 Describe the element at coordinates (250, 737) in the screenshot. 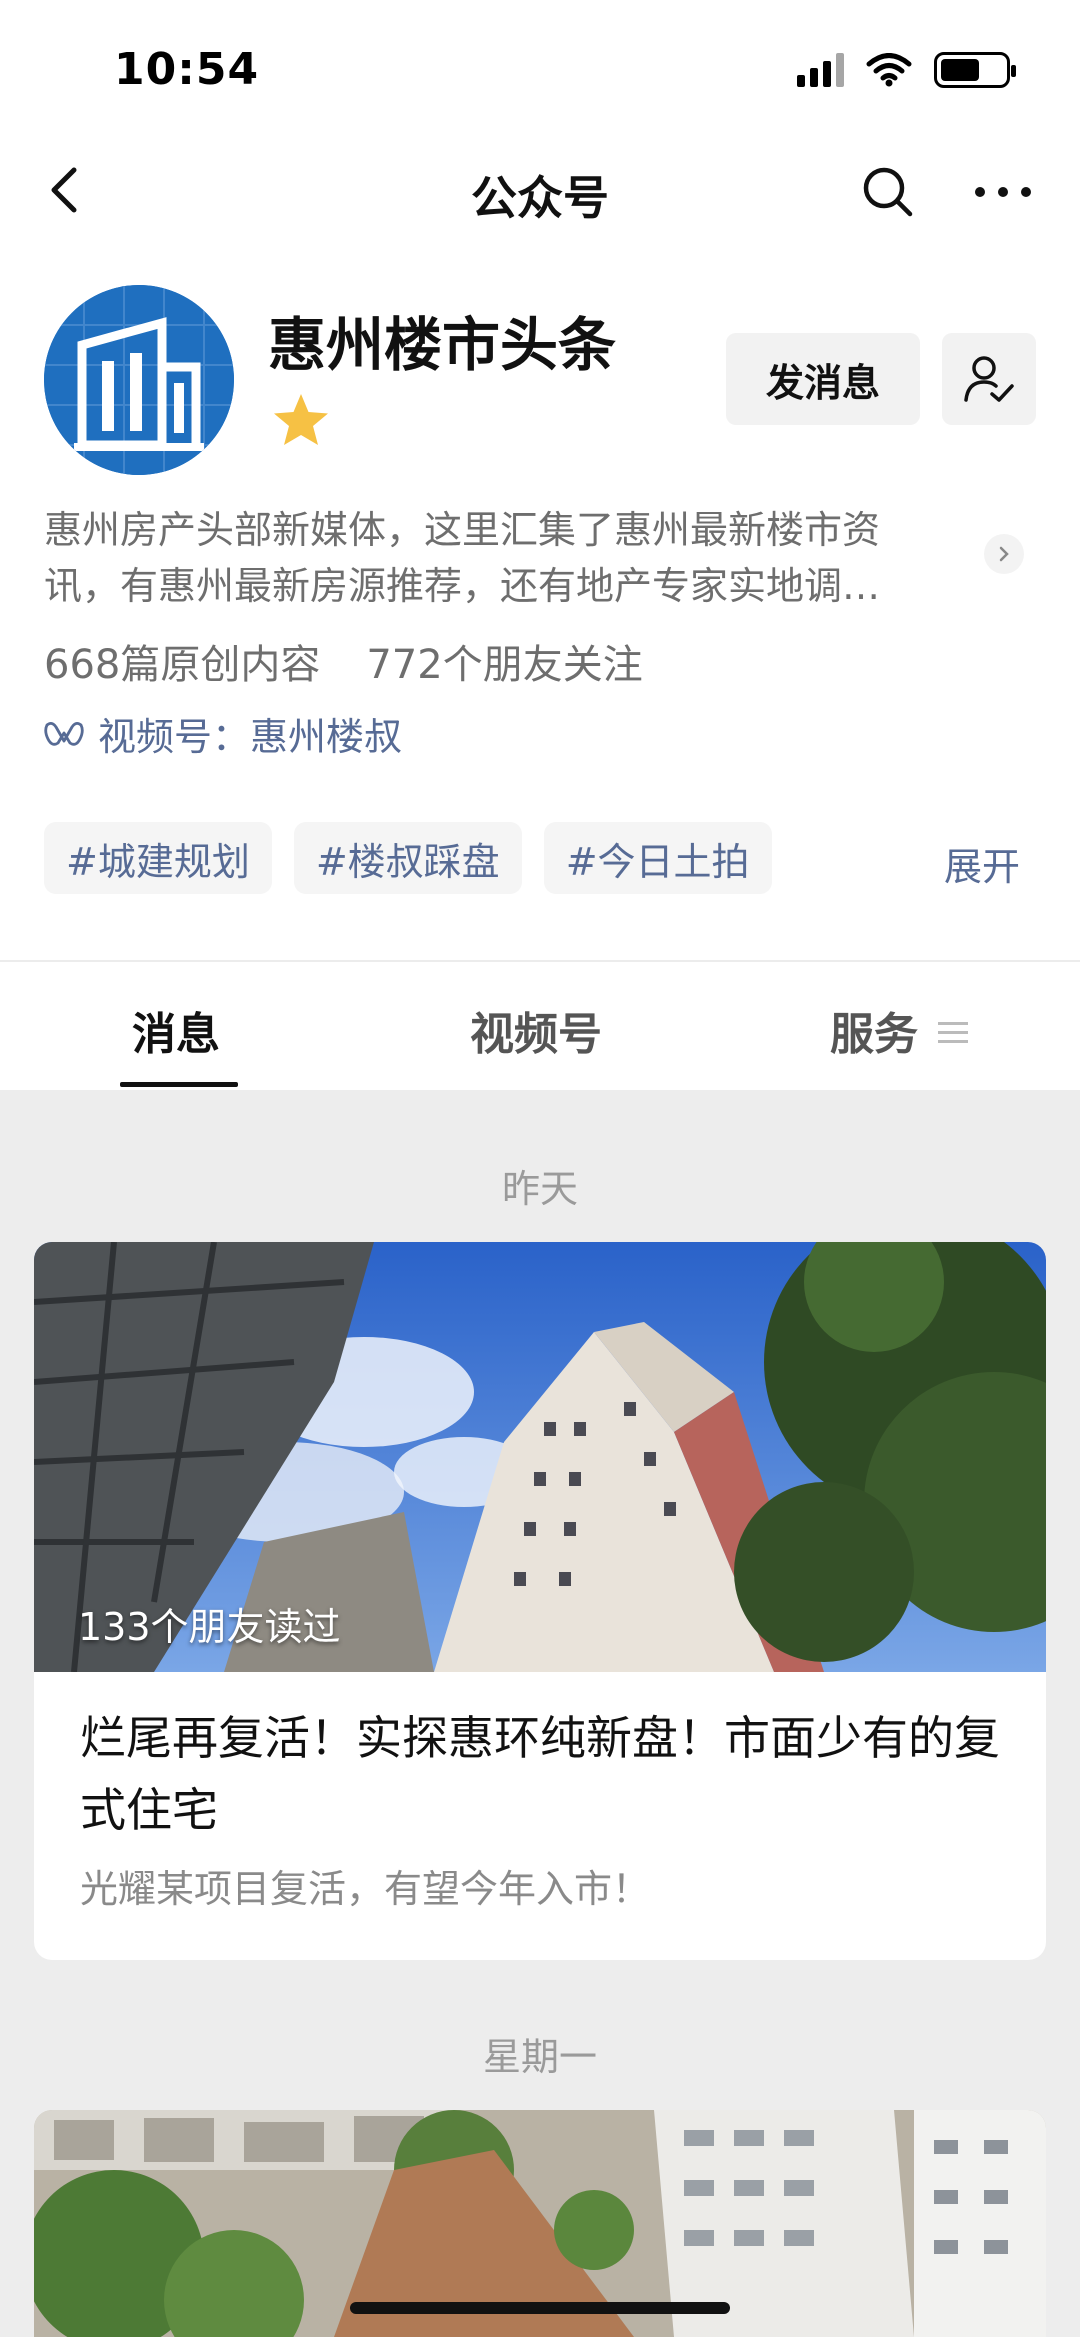

I see `video-channel-label: 视频号：惠州楼叔` at that location.